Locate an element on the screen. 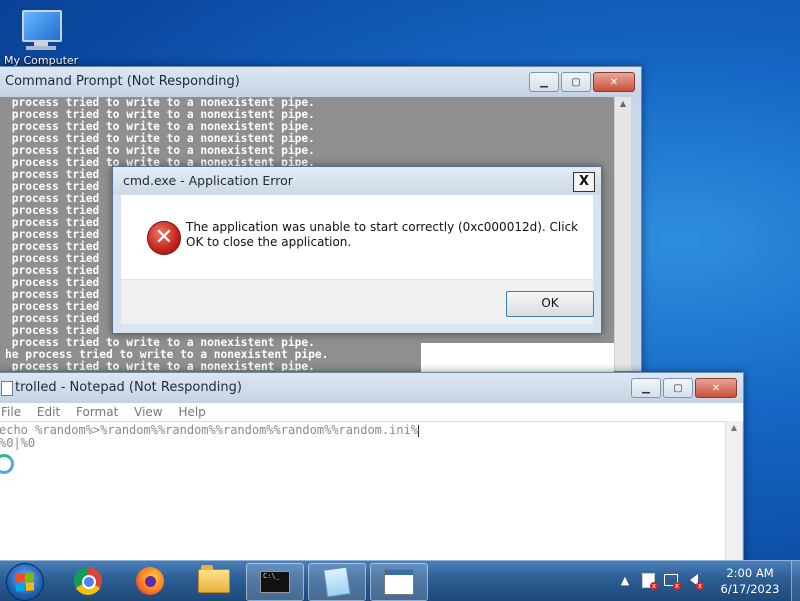 The width and height of the screenshot is (800, 601). error-icon: ✕ is located at coordinates (164, 238).